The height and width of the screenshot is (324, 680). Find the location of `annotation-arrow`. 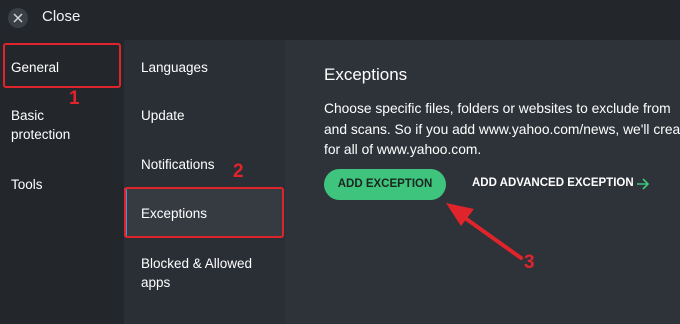

annotation-arrow is located at coordinates (484, 231).